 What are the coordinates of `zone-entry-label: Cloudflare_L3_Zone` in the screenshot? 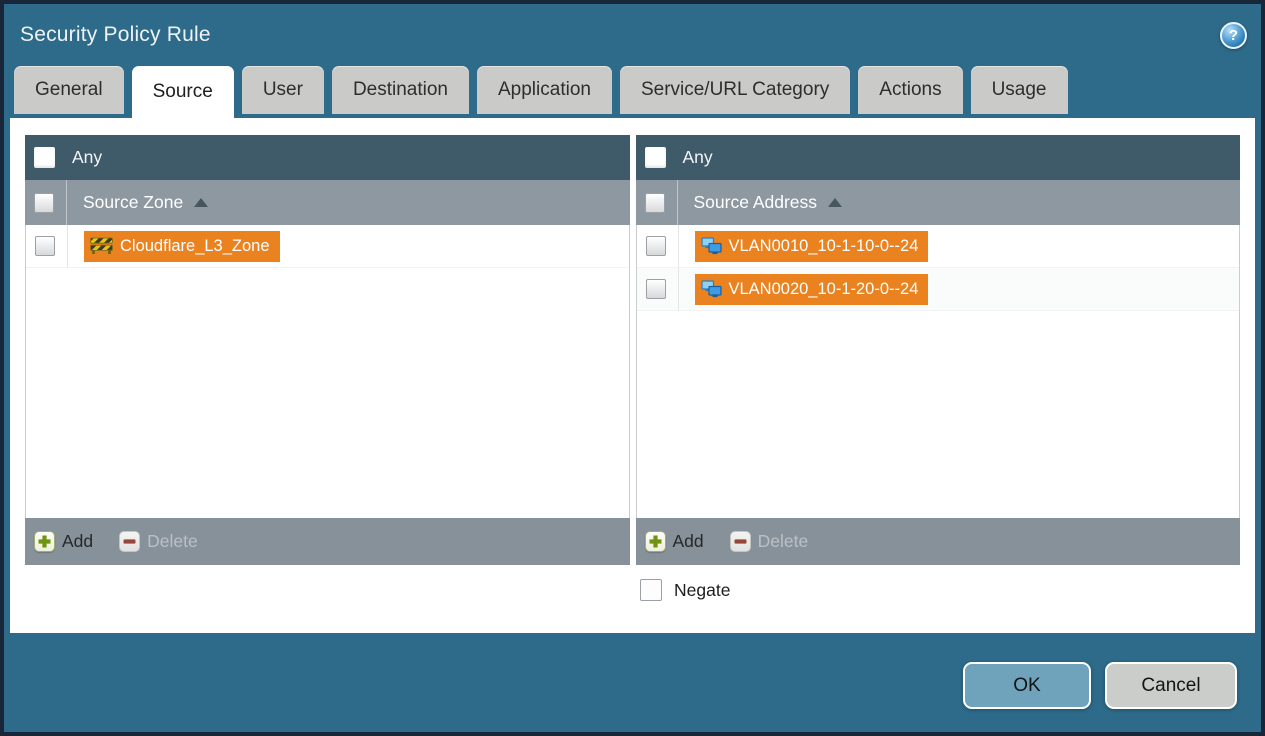 It's located at (195, 245).